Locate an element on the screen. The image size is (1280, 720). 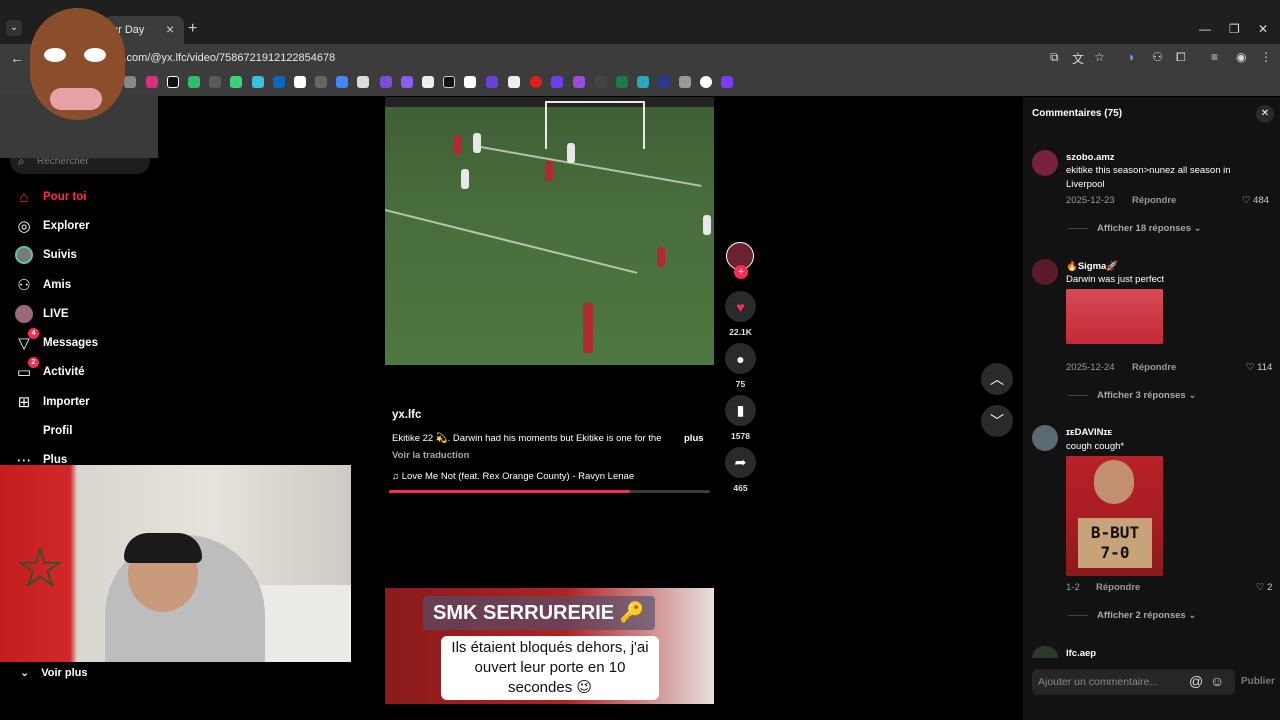
publish-button: Publier is located at coordinates (1258, 681).